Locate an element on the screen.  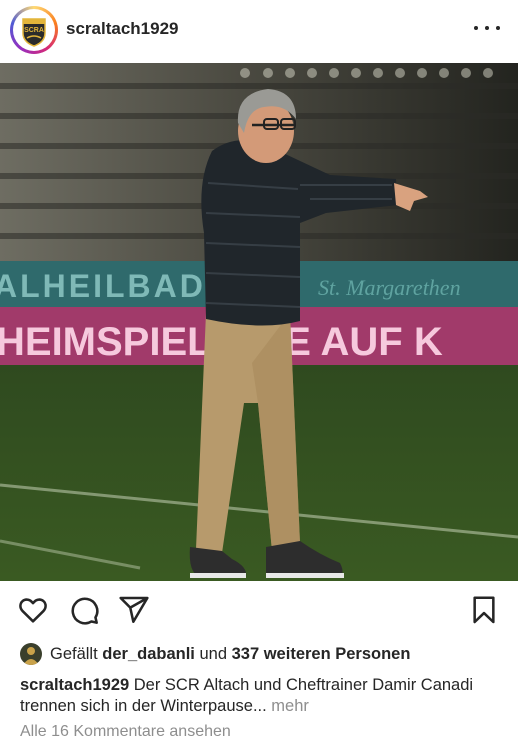
likes-middle: und is located at coordinates (213, 653).